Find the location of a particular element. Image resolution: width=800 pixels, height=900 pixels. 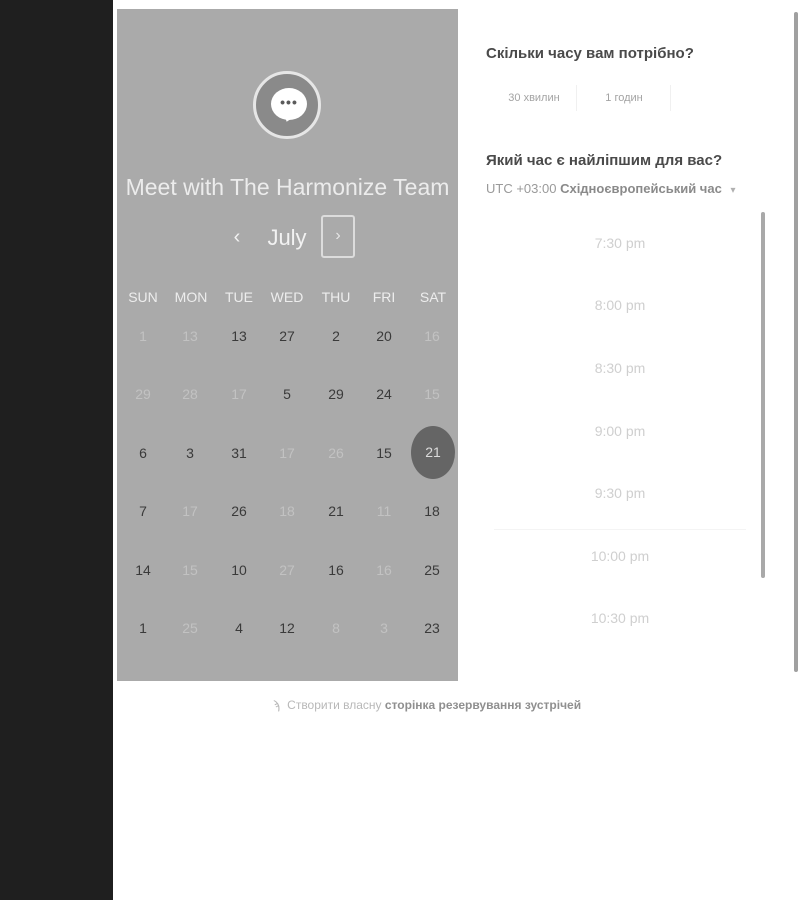

next-month-button: › is located at coordinates (338, 236).